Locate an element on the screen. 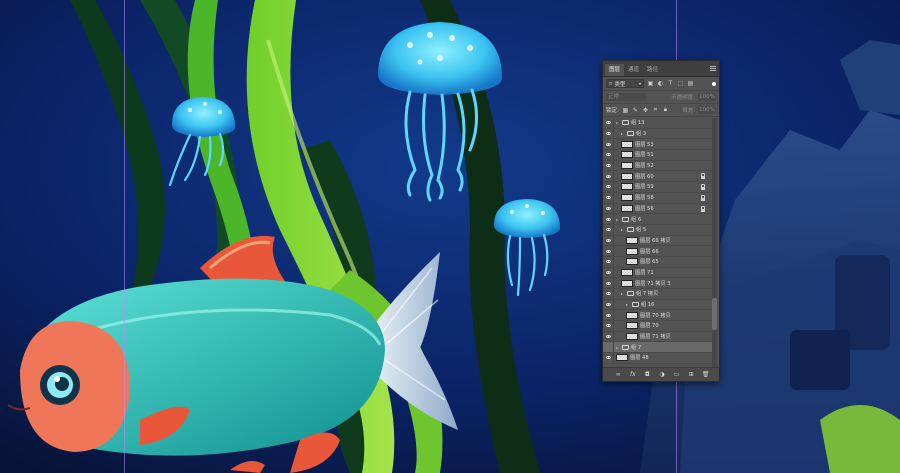  smart-object-filter-icon: ▤ is located at coordinates (690, 83).